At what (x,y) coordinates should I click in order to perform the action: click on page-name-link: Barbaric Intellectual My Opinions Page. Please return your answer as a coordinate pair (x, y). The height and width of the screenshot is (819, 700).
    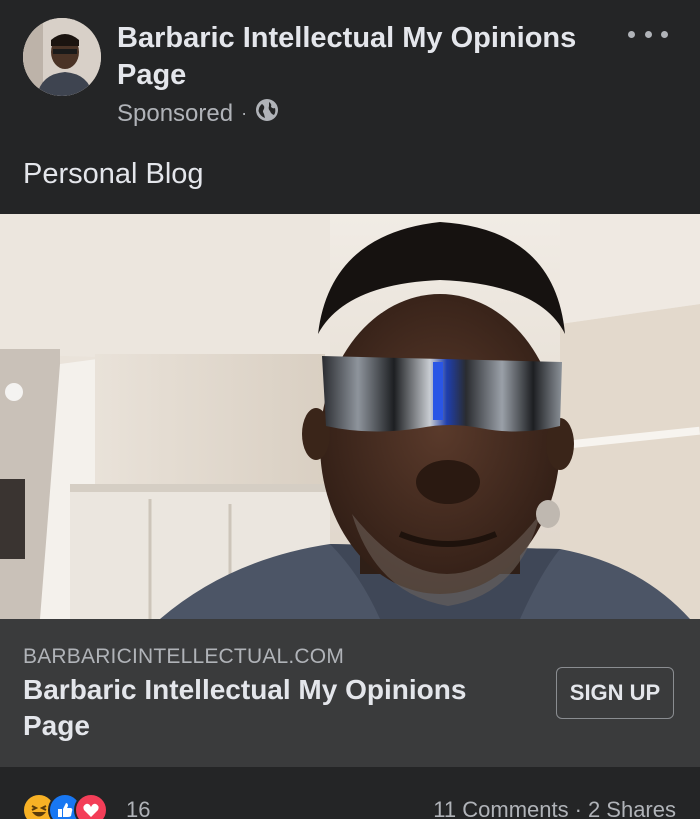
    Looking at the image, I should click on (362, 57).